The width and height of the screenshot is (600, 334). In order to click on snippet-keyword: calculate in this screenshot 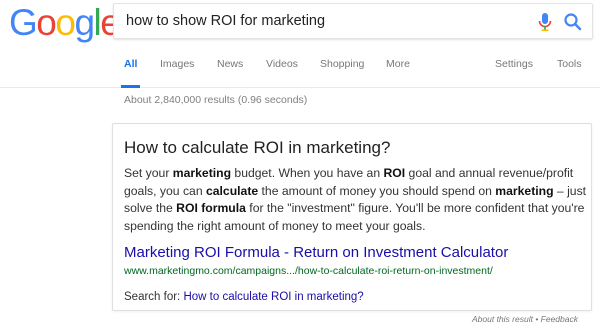, I will do `click(232, 190)`.